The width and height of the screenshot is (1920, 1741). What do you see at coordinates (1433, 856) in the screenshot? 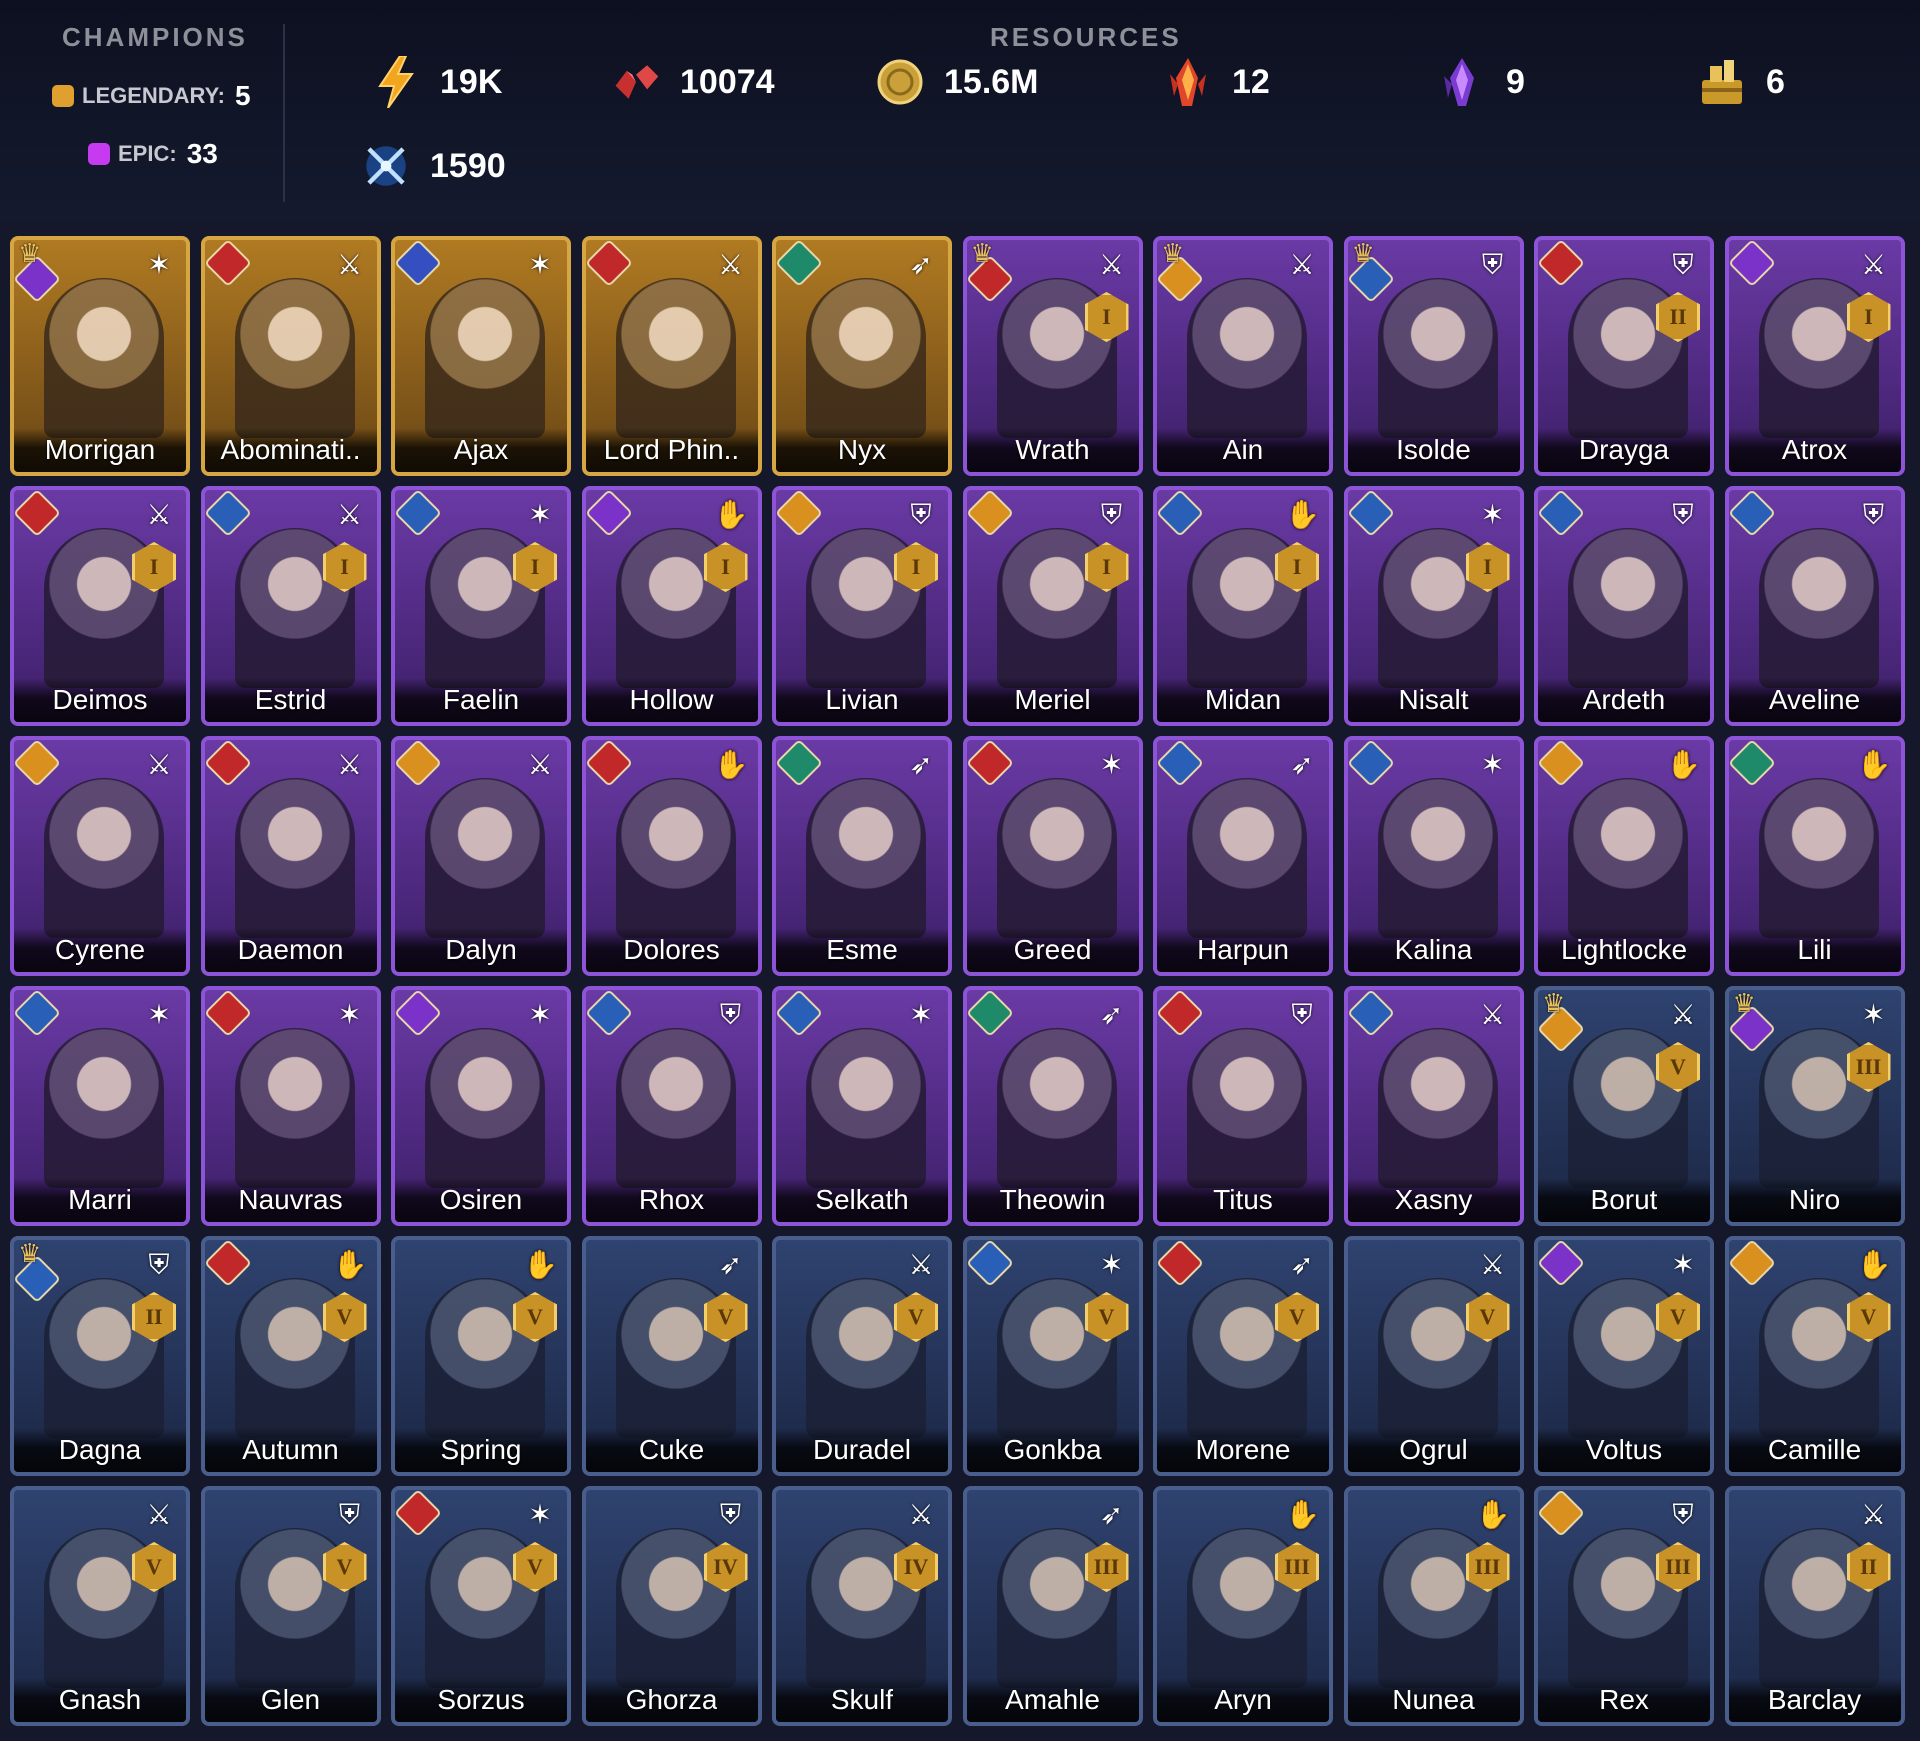
I see `champion-card: ✶ Kalina` at bounding box center [1433, 856].